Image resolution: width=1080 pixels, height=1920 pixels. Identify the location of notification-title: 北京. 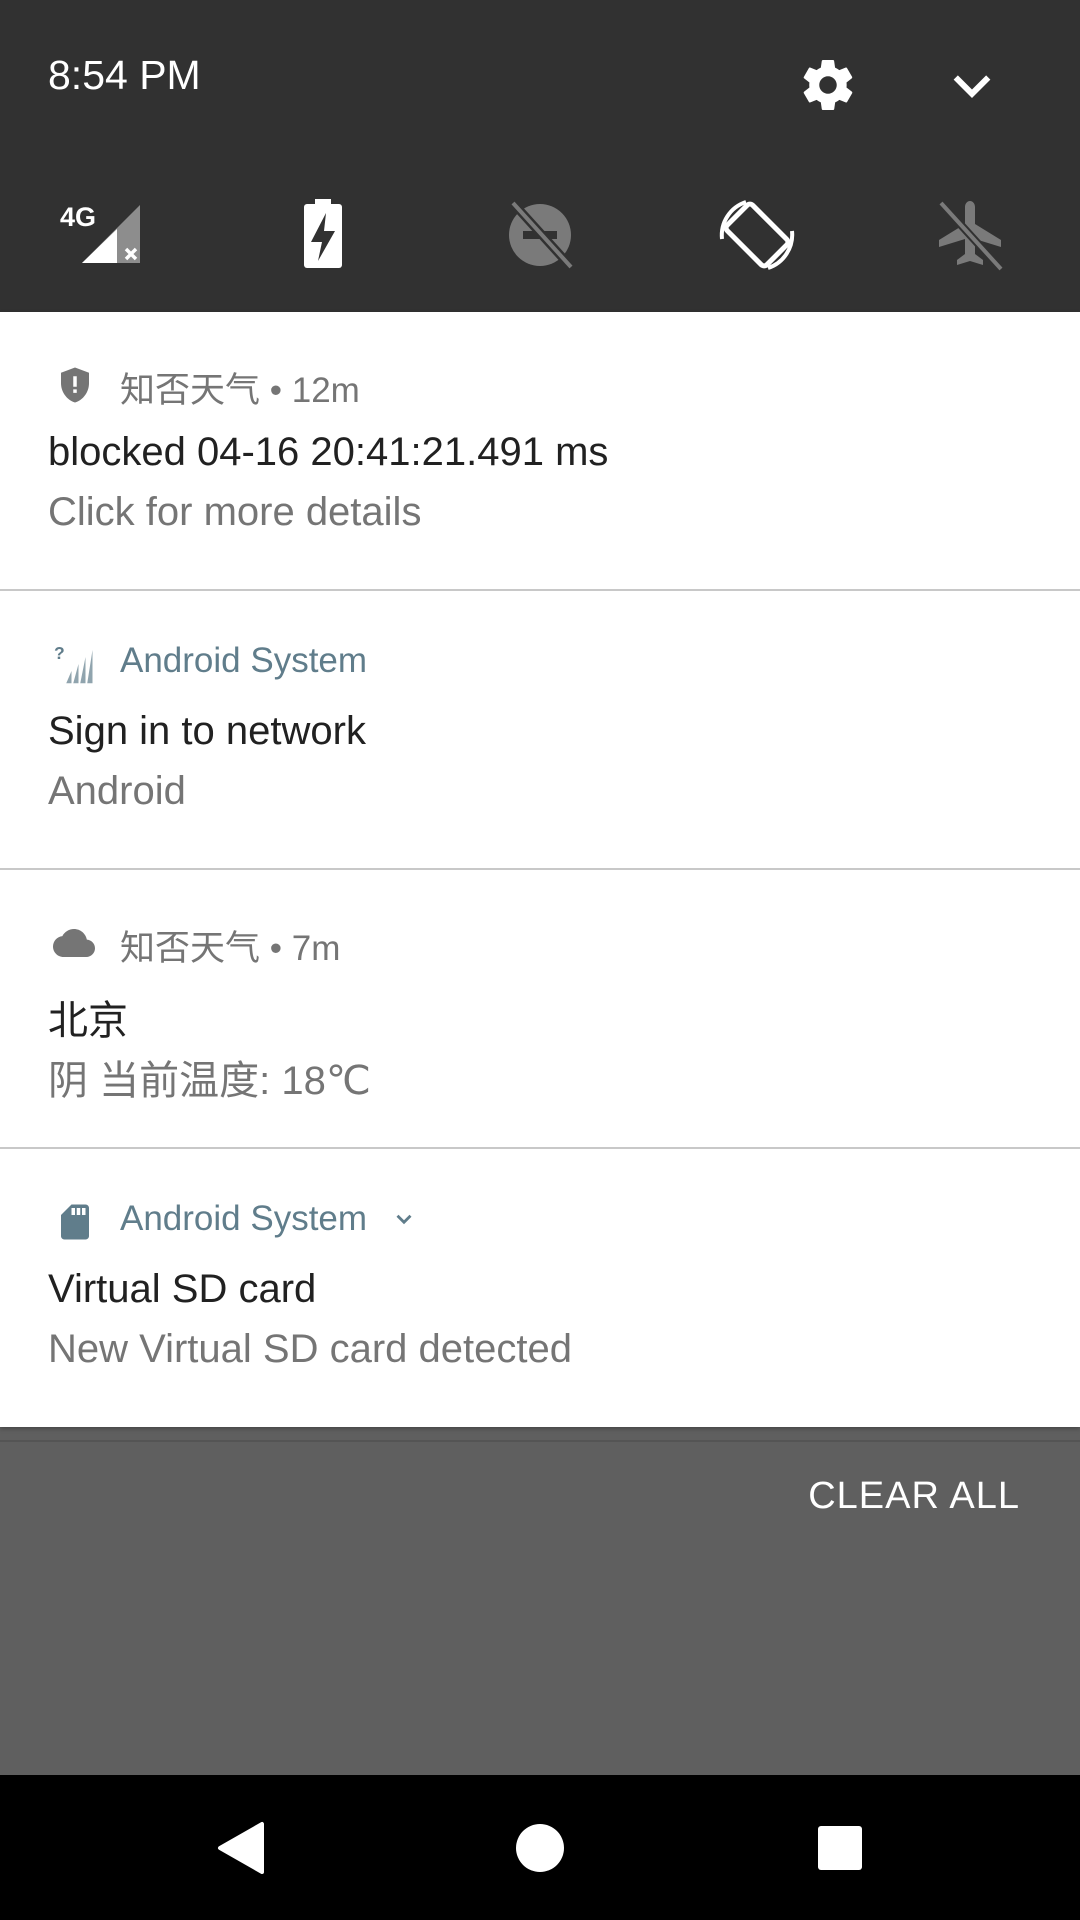
(88, 1021).